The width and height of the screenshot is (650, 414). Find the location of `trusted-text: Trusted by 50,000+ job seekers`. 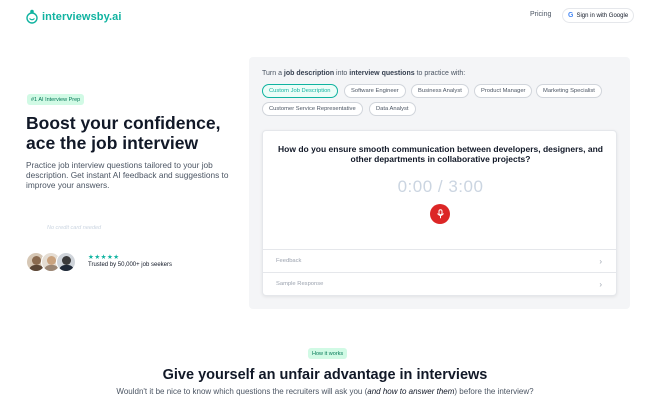

trusted-text: Trusted by 50,000+ job seekers is located at coordinates (130, 265).